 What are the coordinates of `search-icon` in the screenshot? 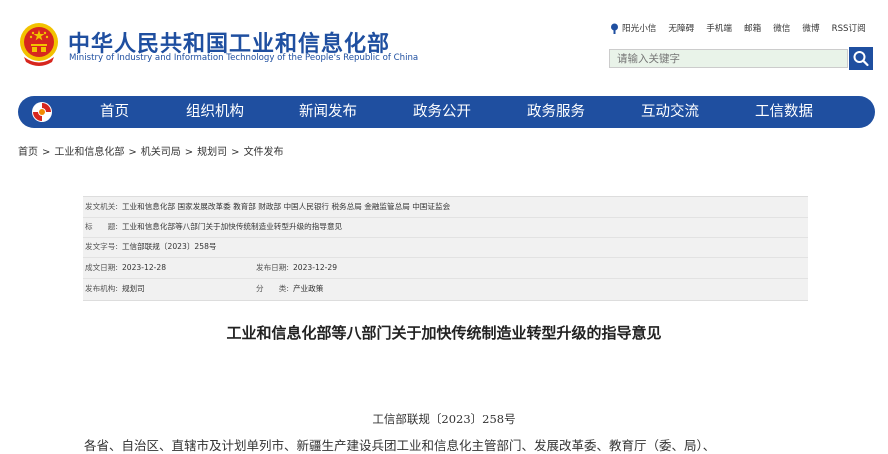 It's located at (861, 59).